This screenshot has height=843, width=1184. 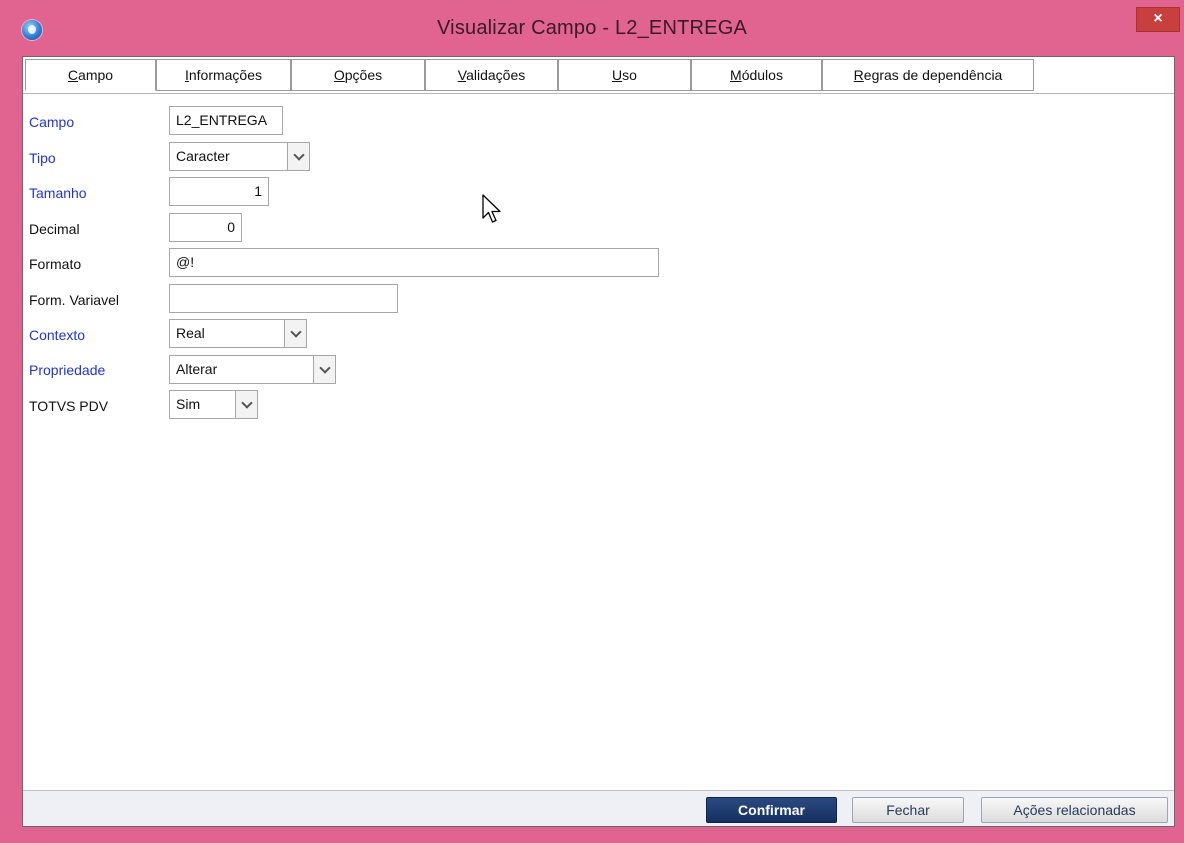 What do you see at coordinates (598, 808) in the screenshot?
I see `button-bar: Confirmar Fechar Ações relacionadas` at bounding box center [598, 808].